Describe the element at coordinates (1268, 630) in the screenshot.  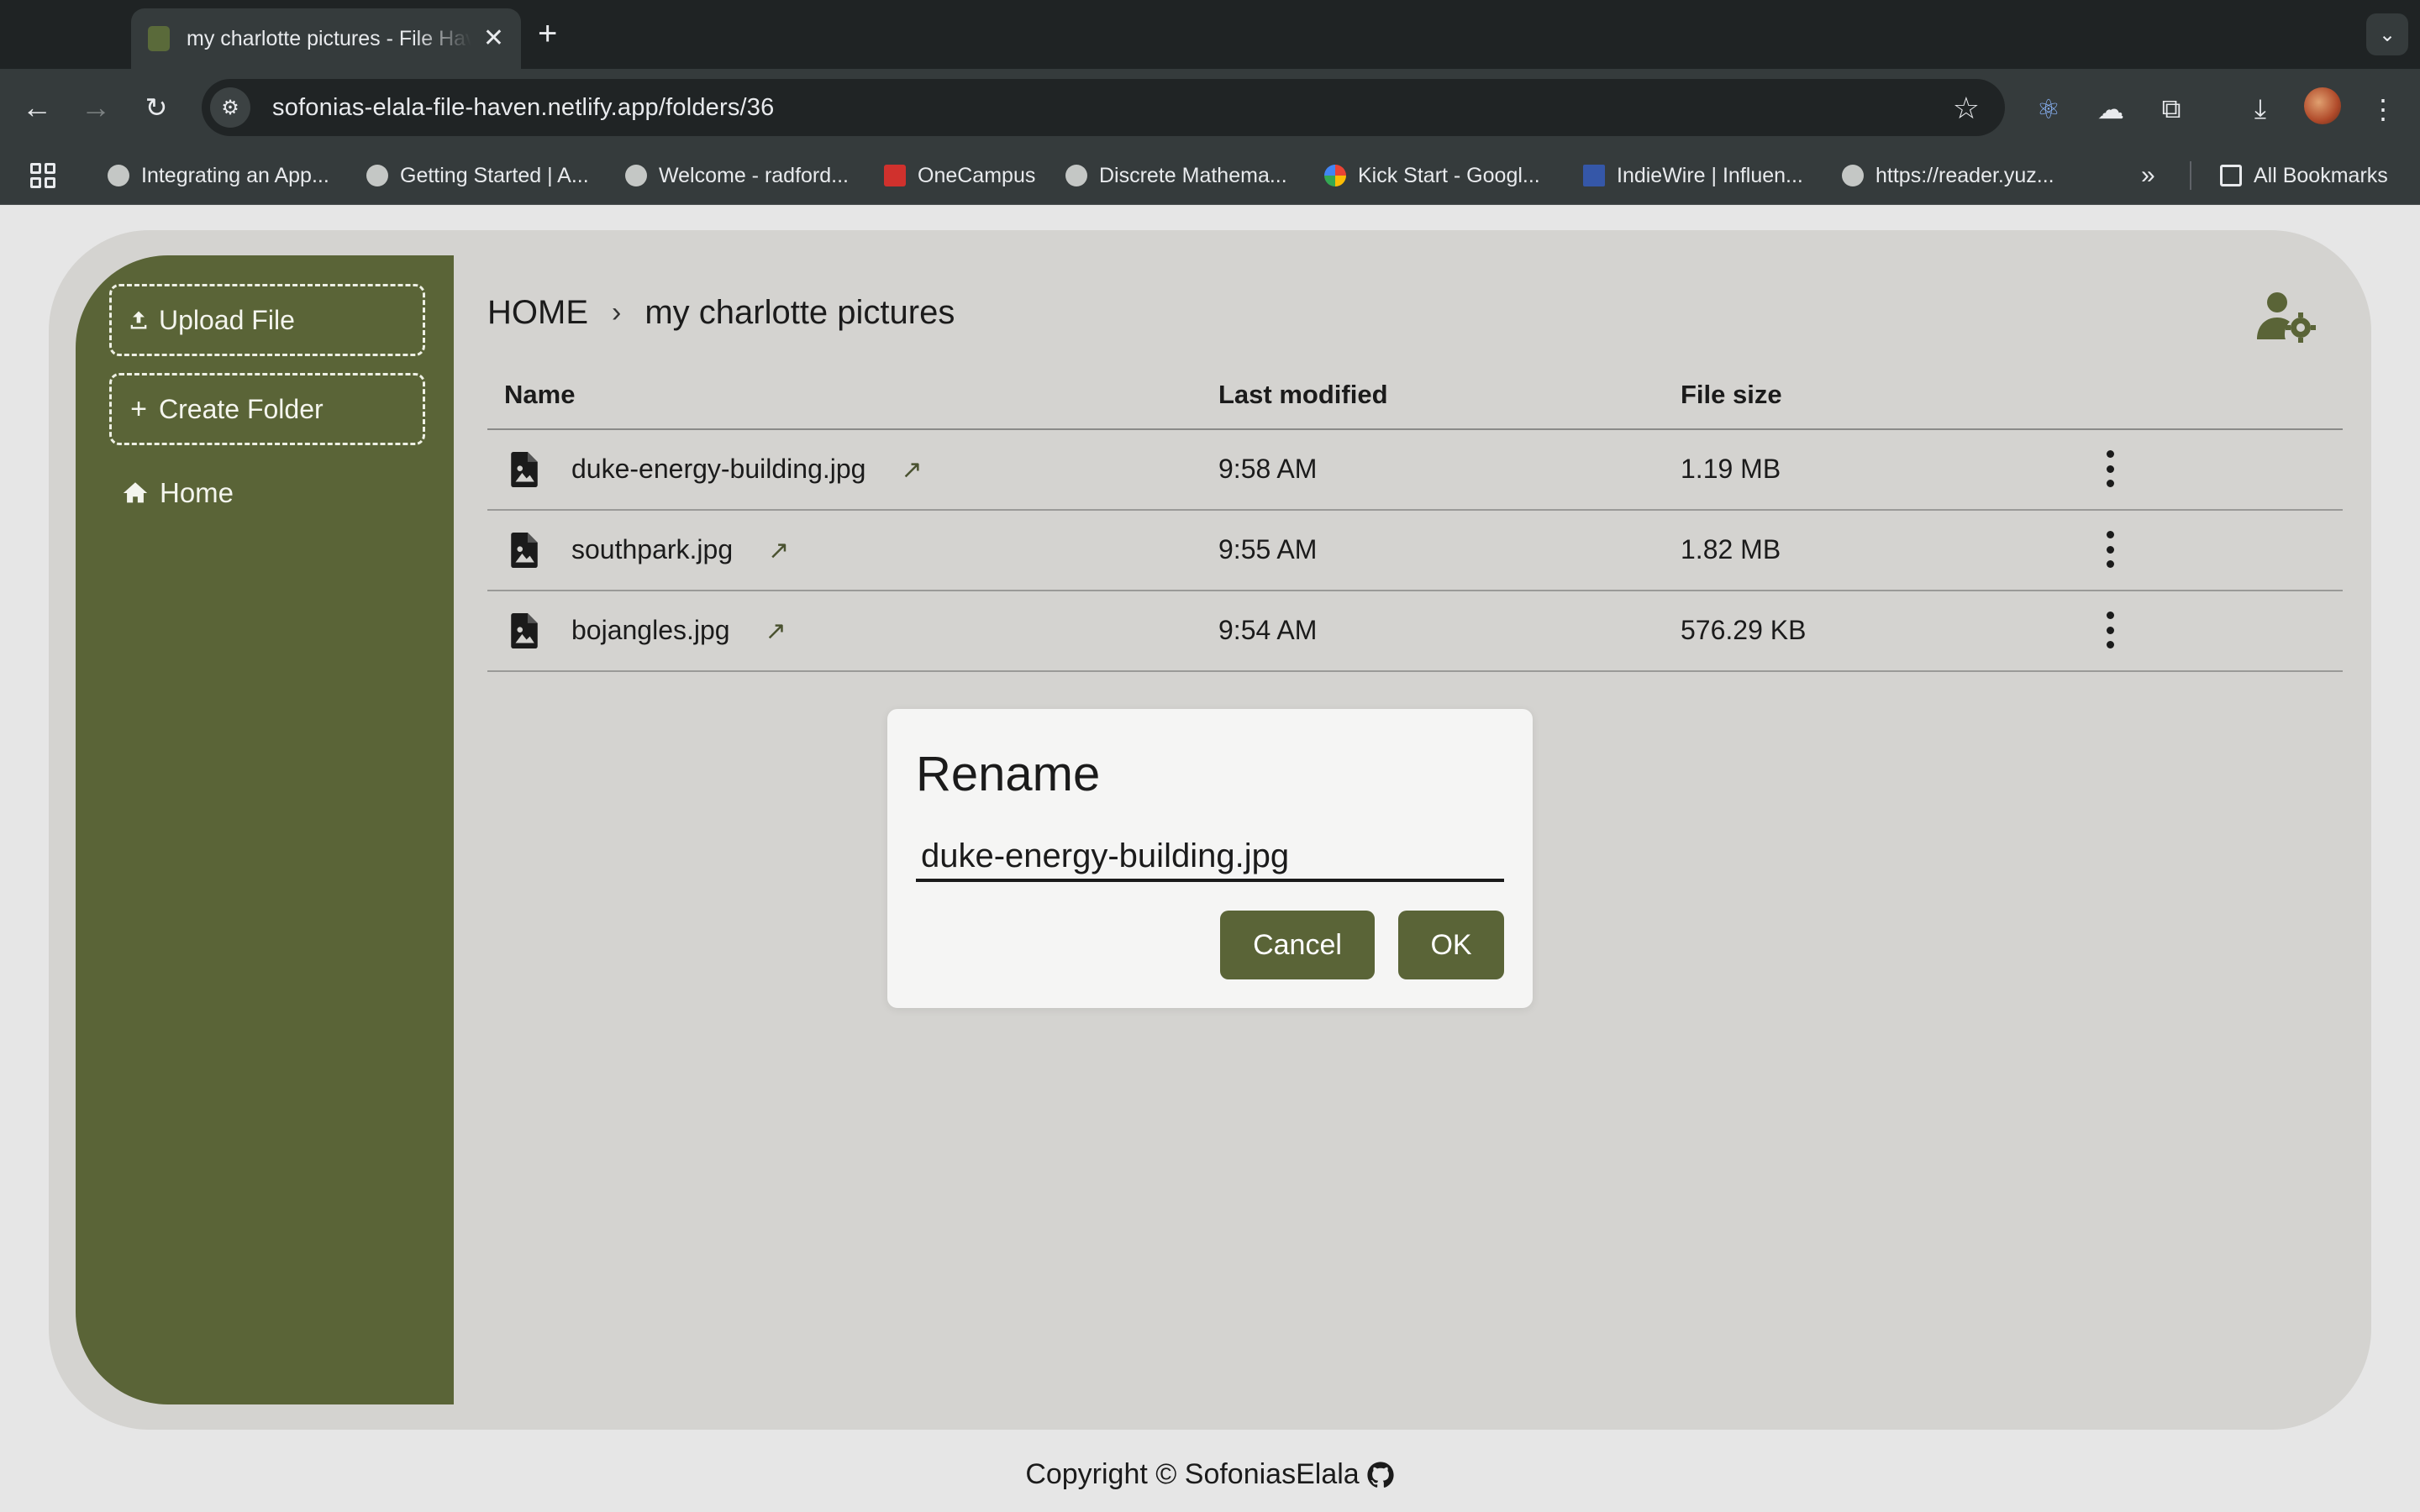
I see `file-modified: 9:54 AM` at that location.